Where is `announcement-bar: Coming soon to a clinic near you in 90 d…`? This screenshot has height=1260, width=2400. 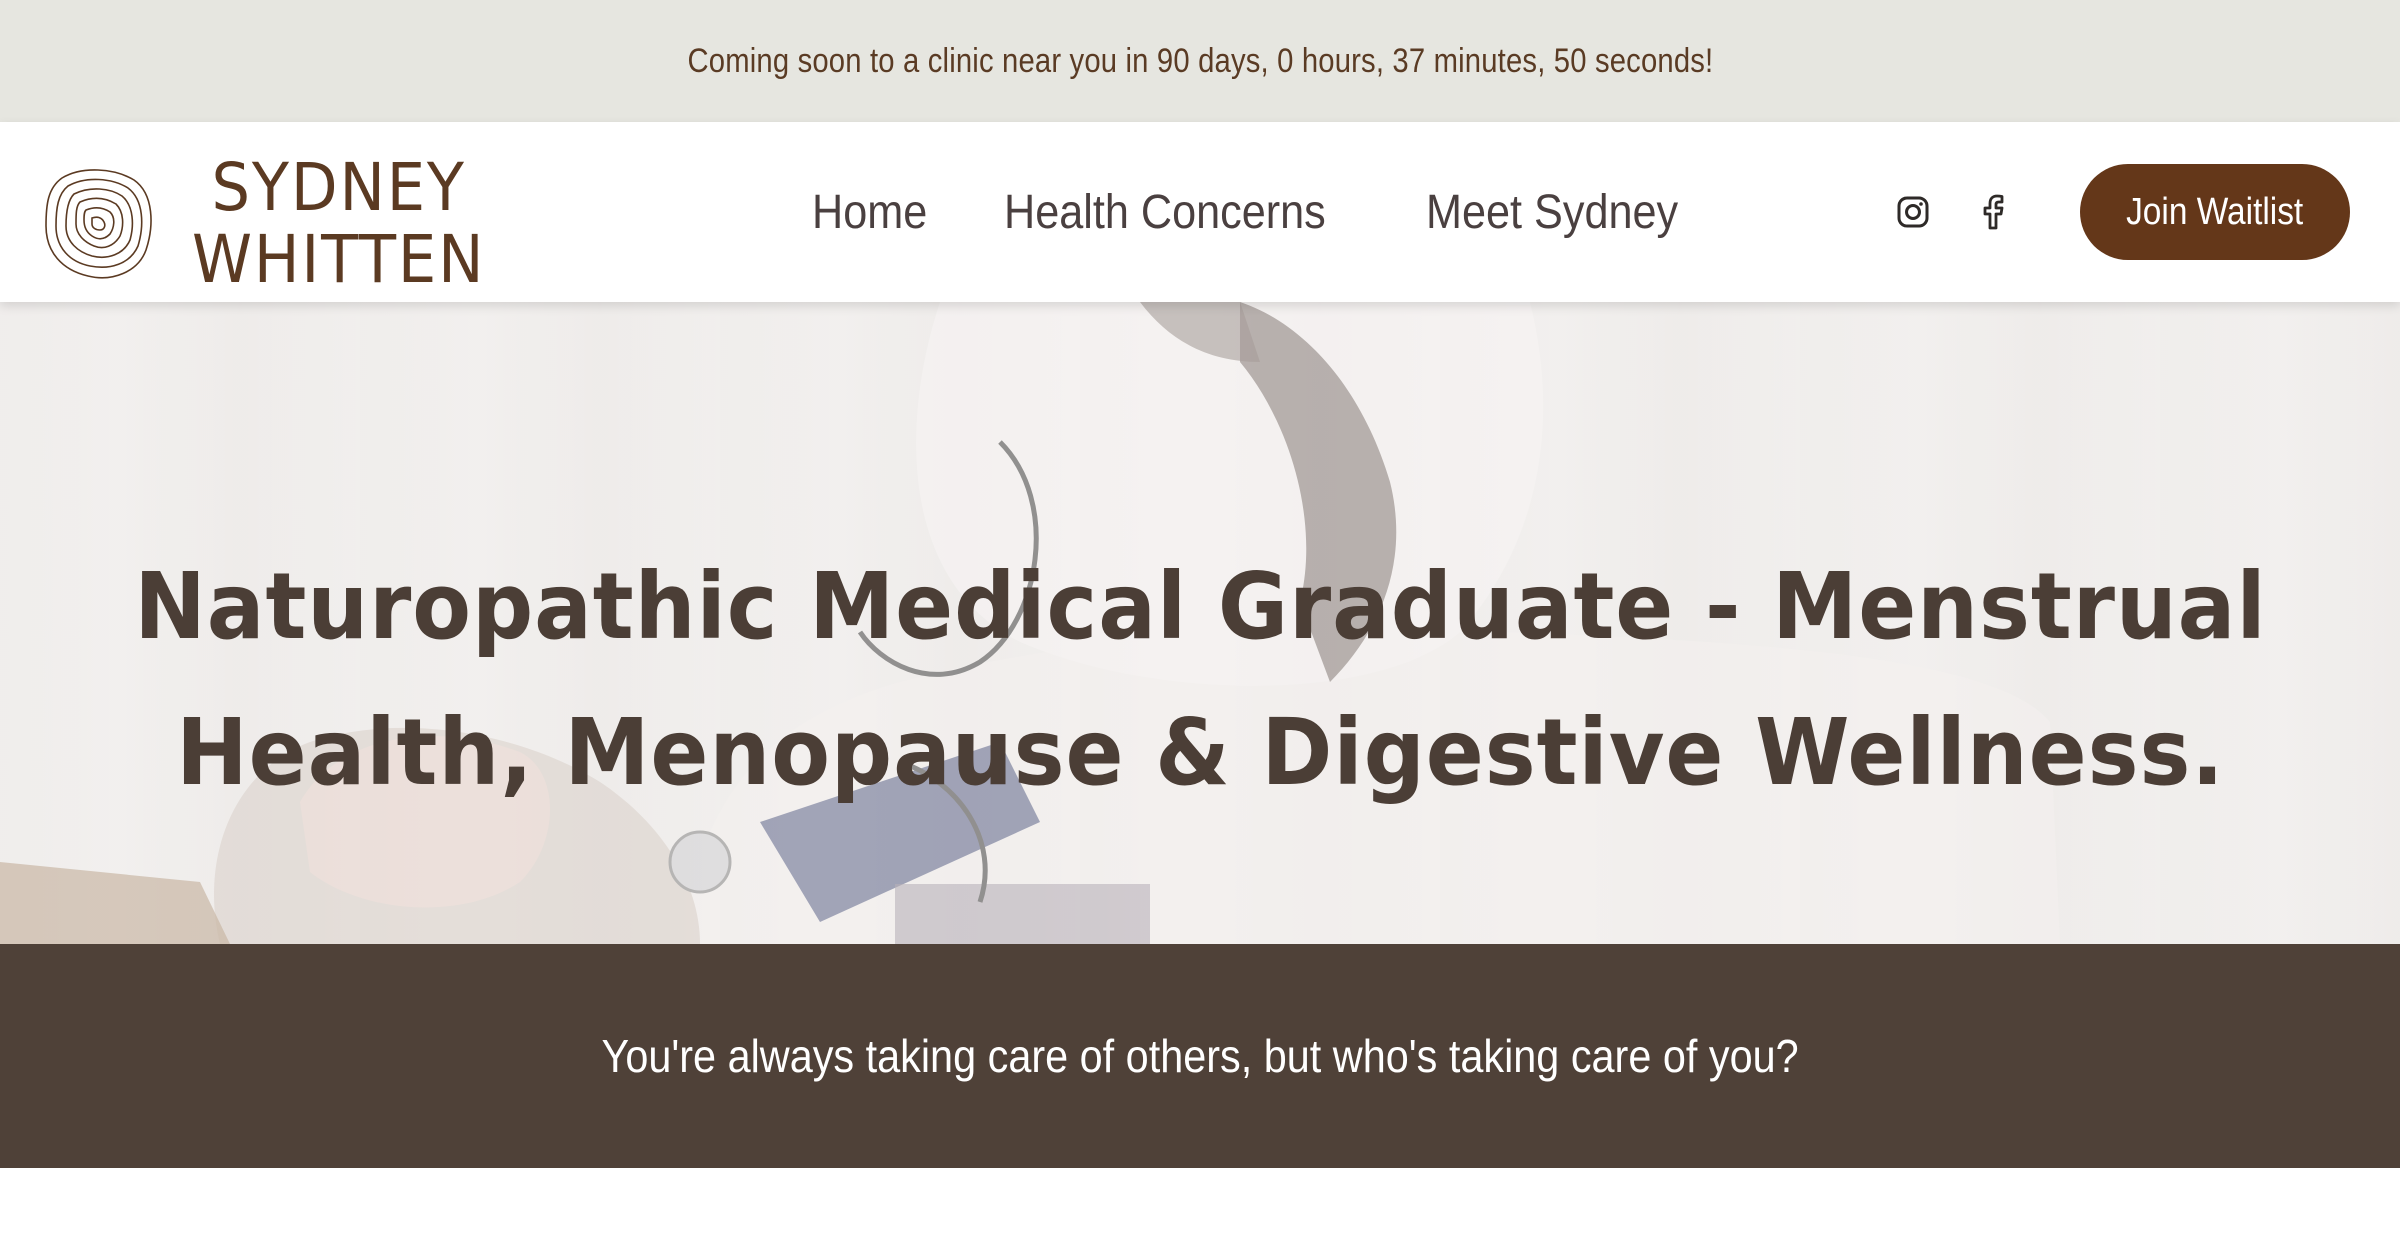 announcement-bar: Coming soon to a clinic near you in 90 d… is located at coordinates (1200, 61).